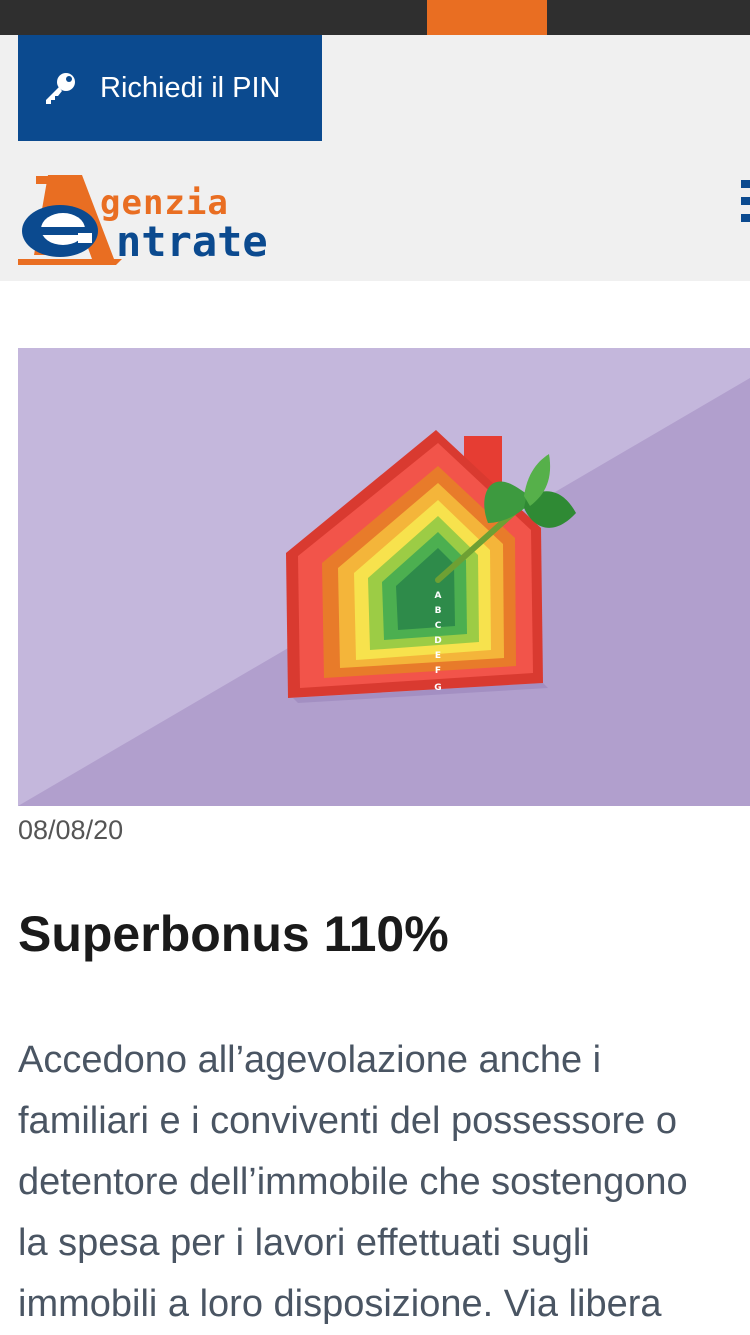  I want to click on summary-line: detentore dell’immobile che sostengono, so click(353, 1182).